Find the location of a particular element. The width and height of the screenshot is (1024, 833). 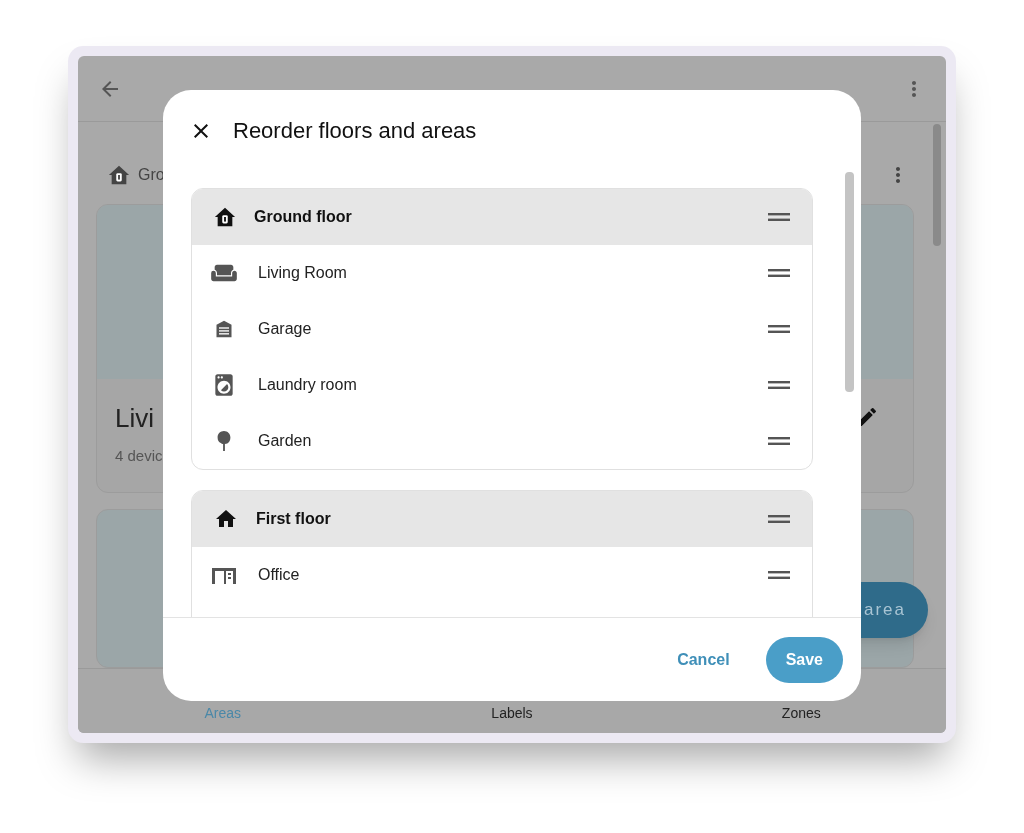

garage-icon is located at coordinates (224, 329).